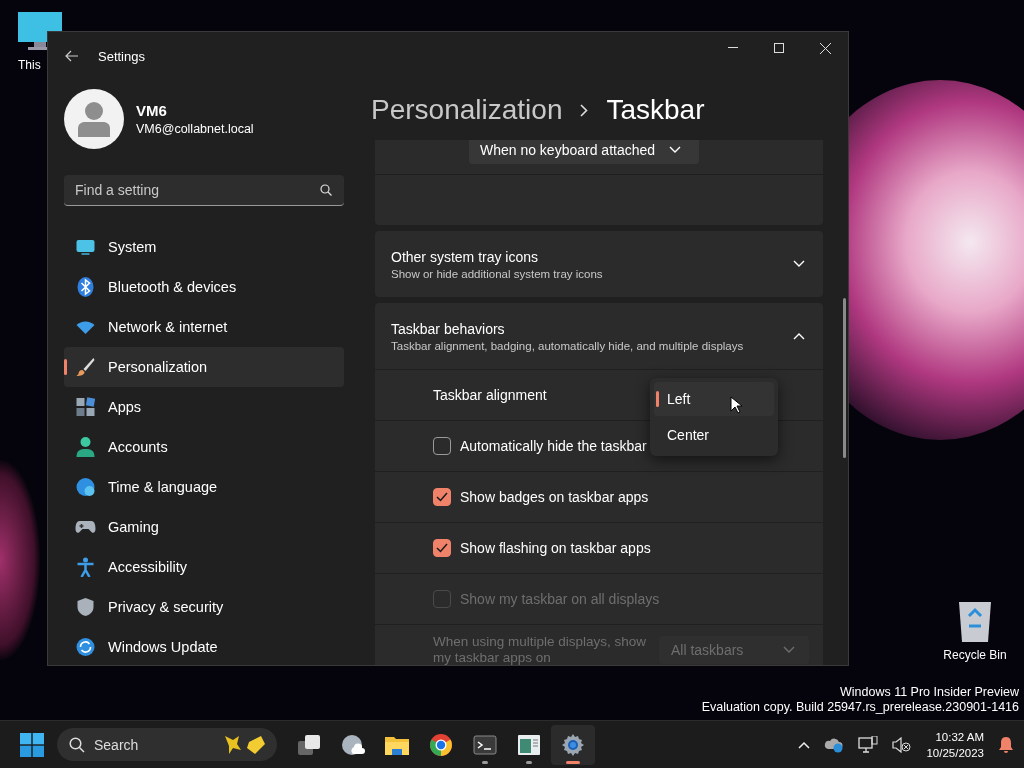 The image size is (1024, 768). I want to click on section-subtitle: Taskbar alignment, badging, automatically hide, and multiple displays, so click(568, 345).